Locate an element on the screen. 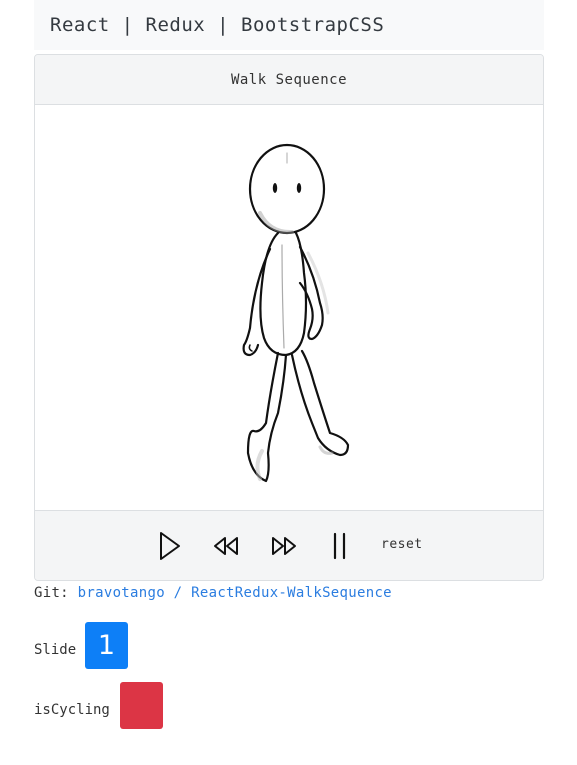 Image resolution: width=577 pixels, height=765 pixels. slide-label: Slide is located at coordinates (55, 650).